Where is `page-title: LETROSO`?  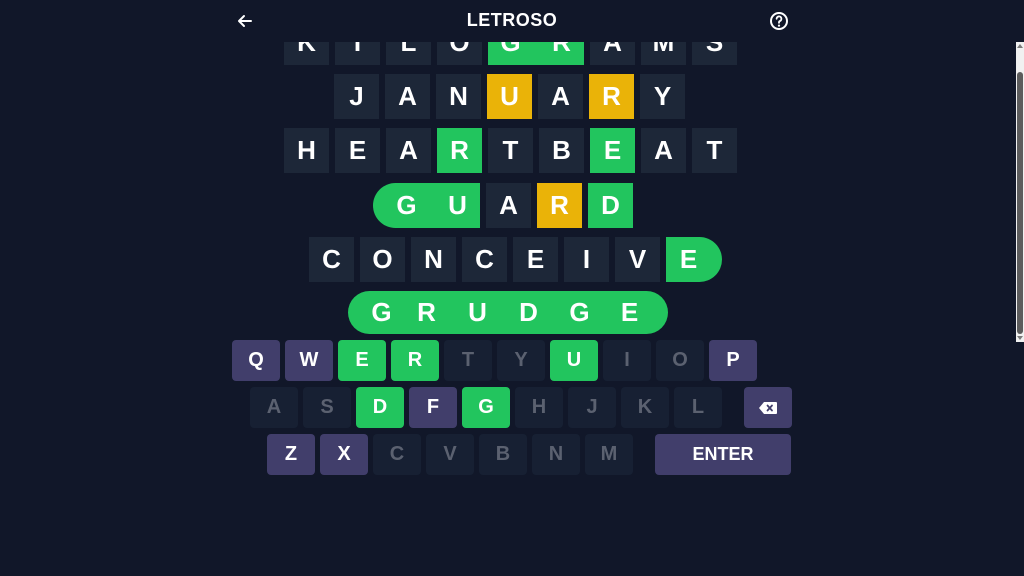
page-title: LETROSO is located at coordinates (512, 20).